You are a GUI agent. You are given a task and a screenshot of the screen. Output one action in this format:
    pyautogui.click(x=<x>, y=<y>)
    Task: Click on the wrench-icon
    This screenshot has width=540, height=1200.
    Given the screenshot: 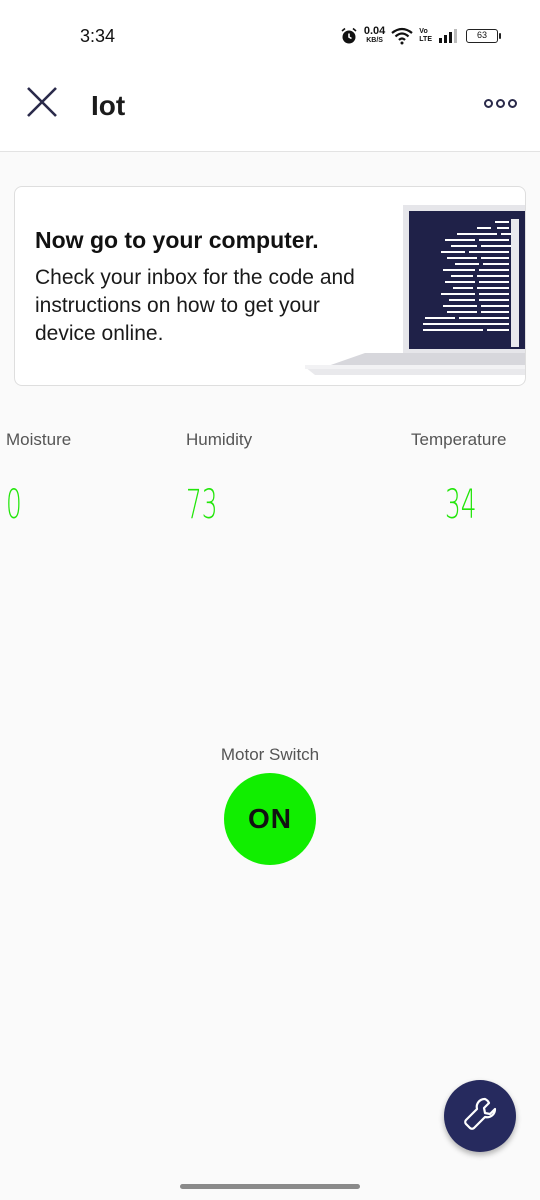 What is the action you would take?
    pyautogui.click(x=480, y=1116)
    